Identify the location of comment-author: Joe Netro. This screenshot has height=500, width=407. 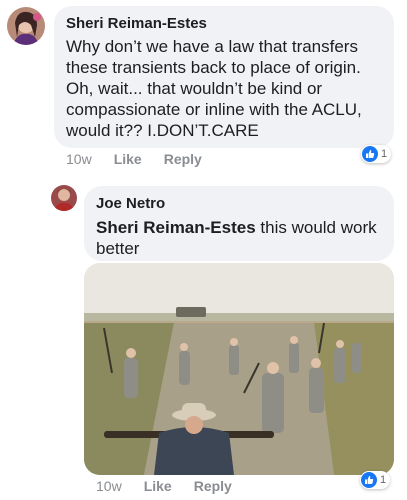
(130, 203).